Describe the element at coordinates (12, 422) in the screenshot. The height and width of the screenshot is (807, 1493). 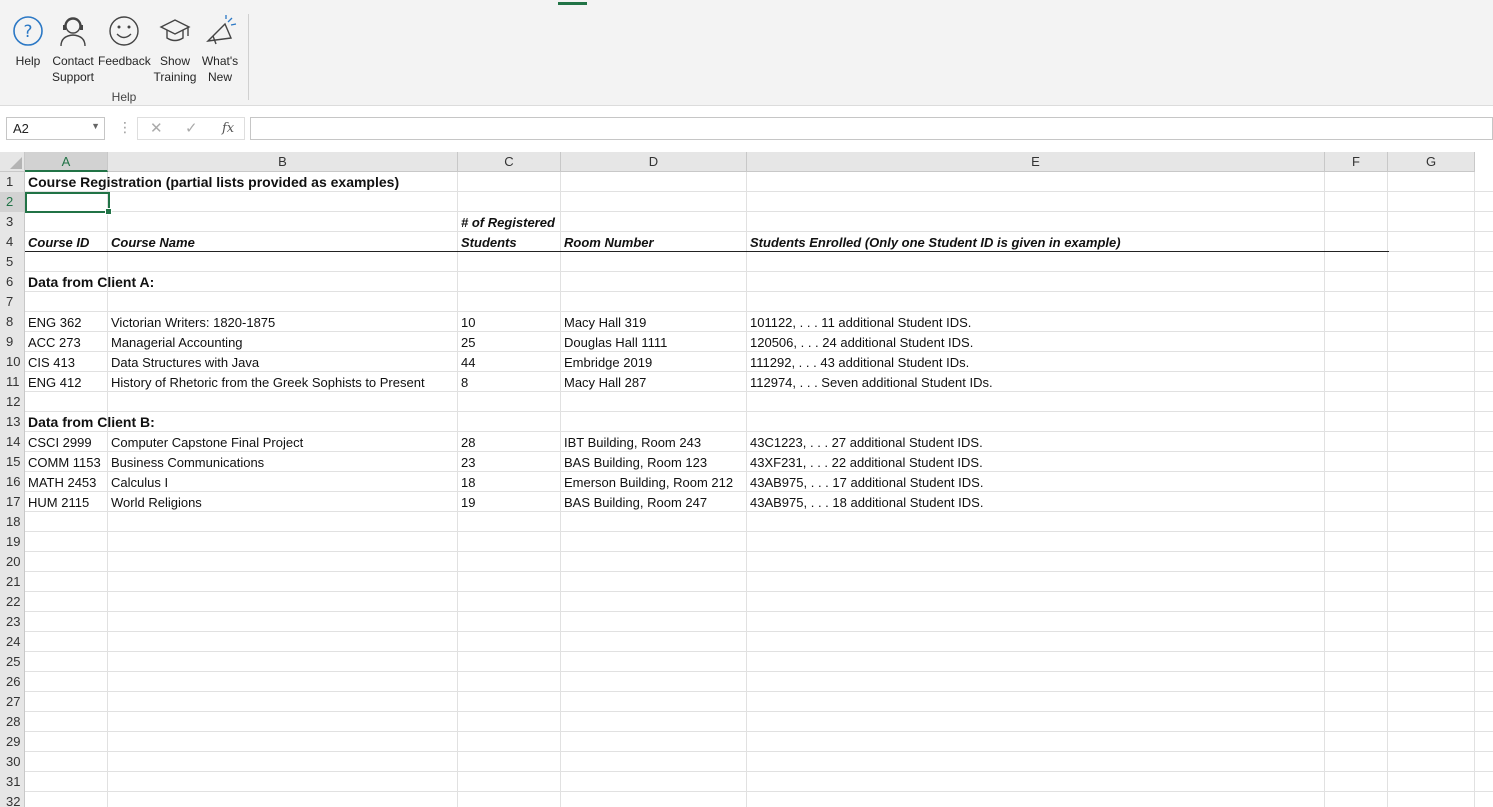
I see `row-header: 13` at that location.